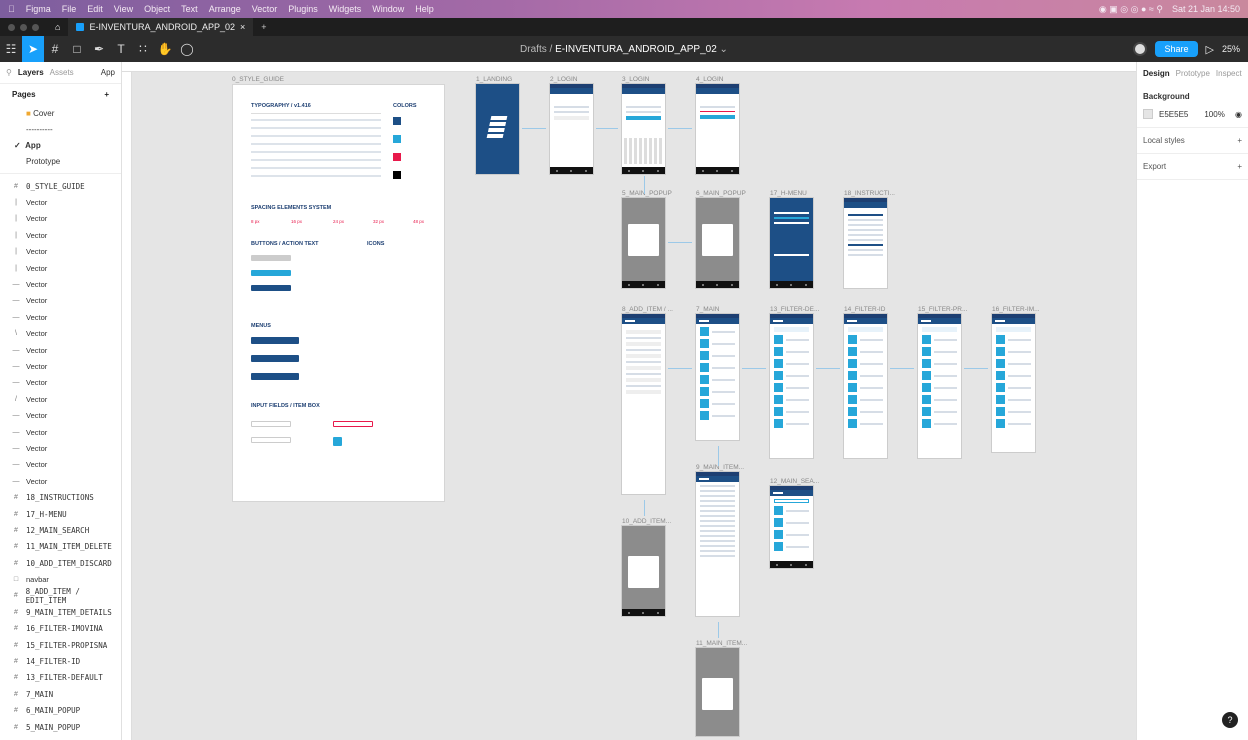 The height and width of the screenshot is (740, 1248). What do you see at coordinates (939, 386) in the screenshot?
I see `screen-filter-propisna` at bounding box center [939, 386].